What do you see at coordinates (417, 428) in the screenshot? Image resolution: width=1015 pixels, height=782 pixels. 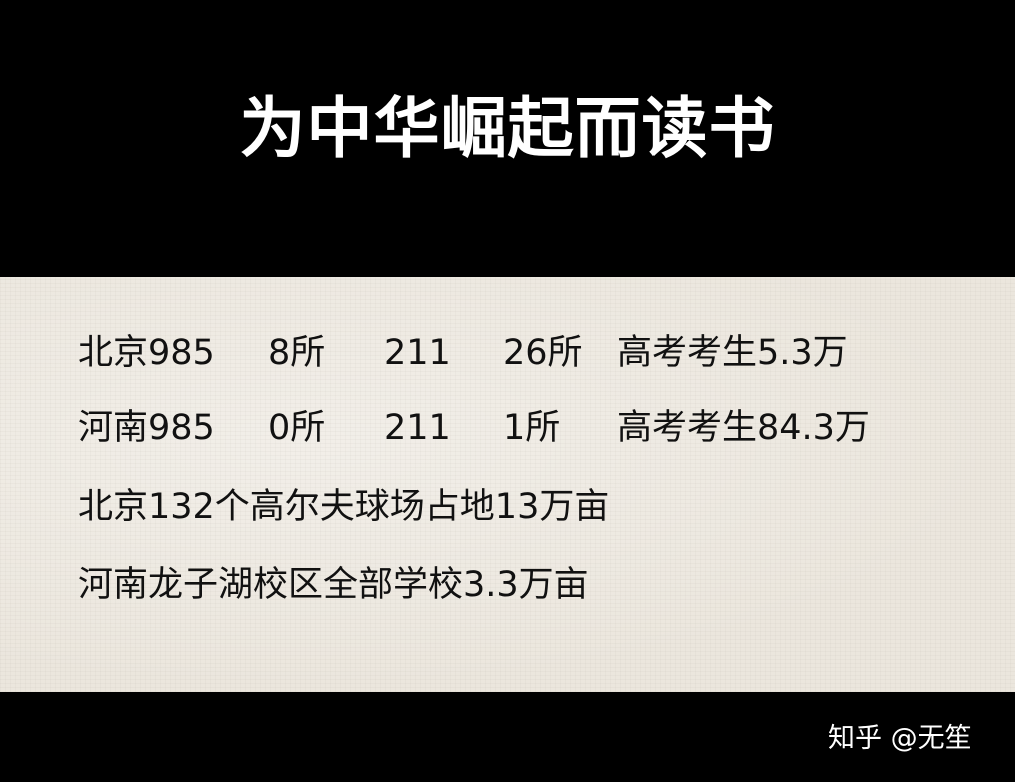 I see `row-2-211-label: 211` at bounding box center [417, 428].